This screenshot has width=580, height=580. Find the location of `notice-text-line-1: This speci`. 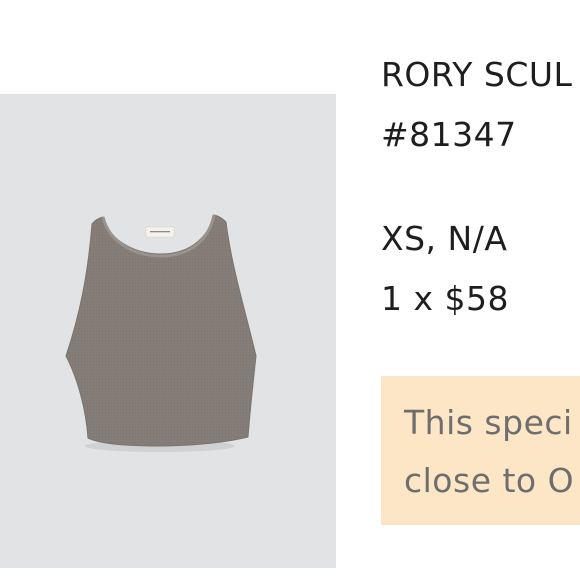

notice-text-line-1: This speci is located at coordinates (488, 422).